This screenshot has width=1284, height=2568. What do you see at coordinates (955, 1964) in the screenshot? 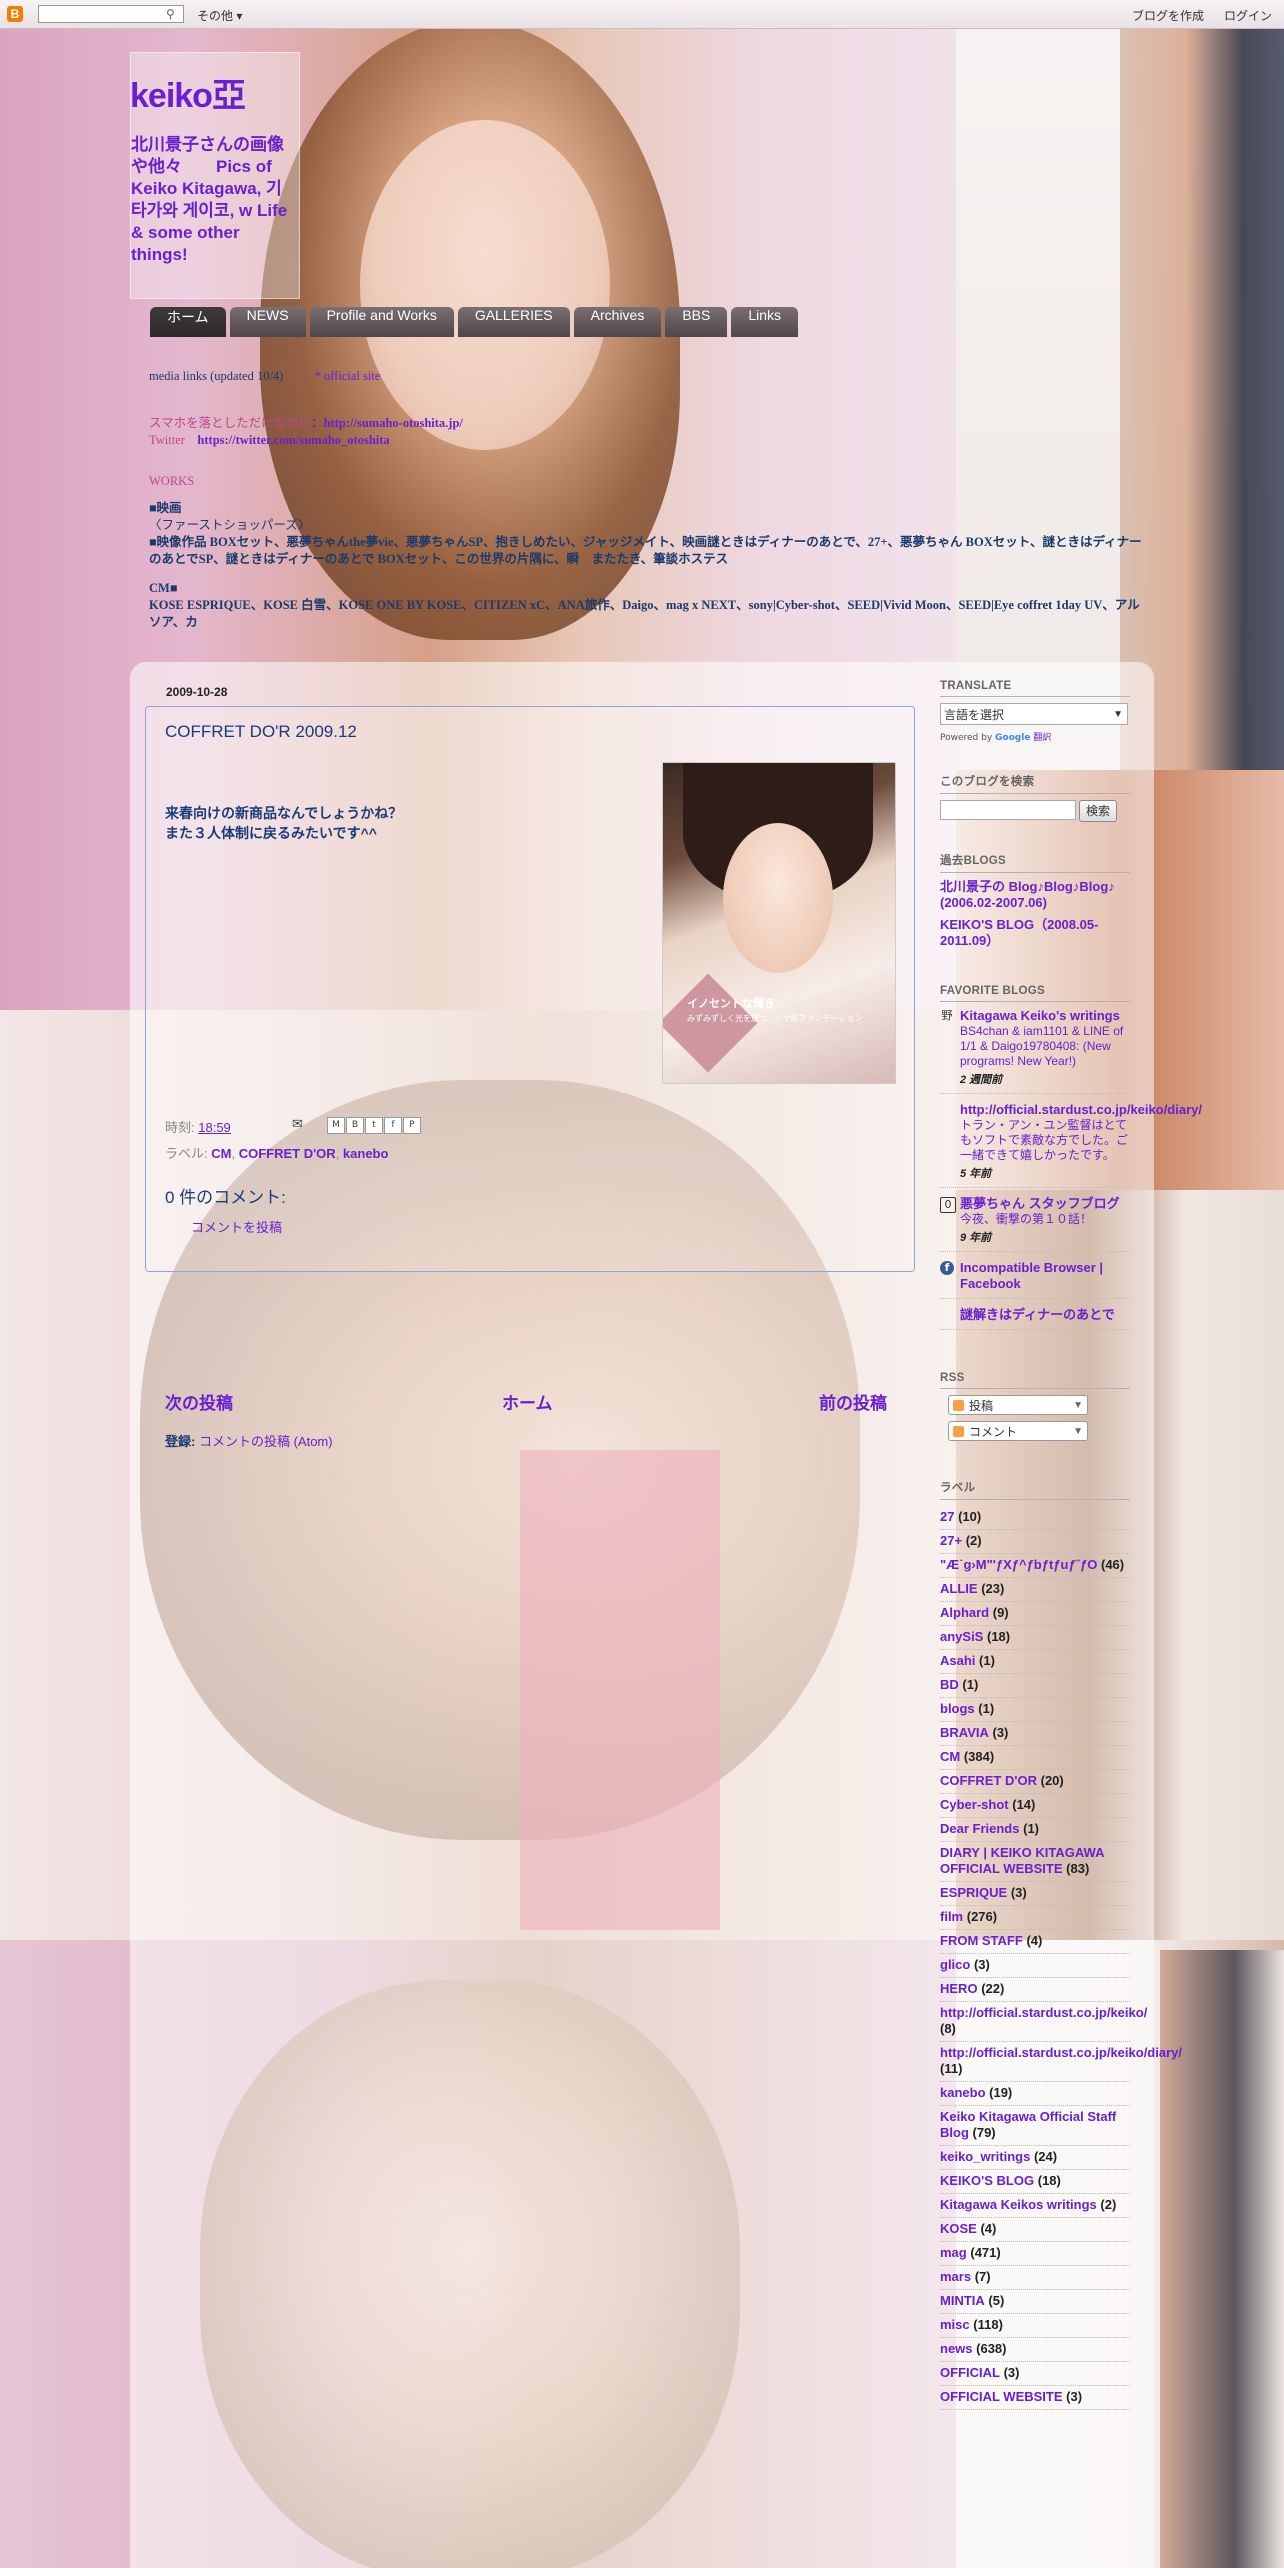
I see `label-link: glico` at bounding box center [955, 1964].